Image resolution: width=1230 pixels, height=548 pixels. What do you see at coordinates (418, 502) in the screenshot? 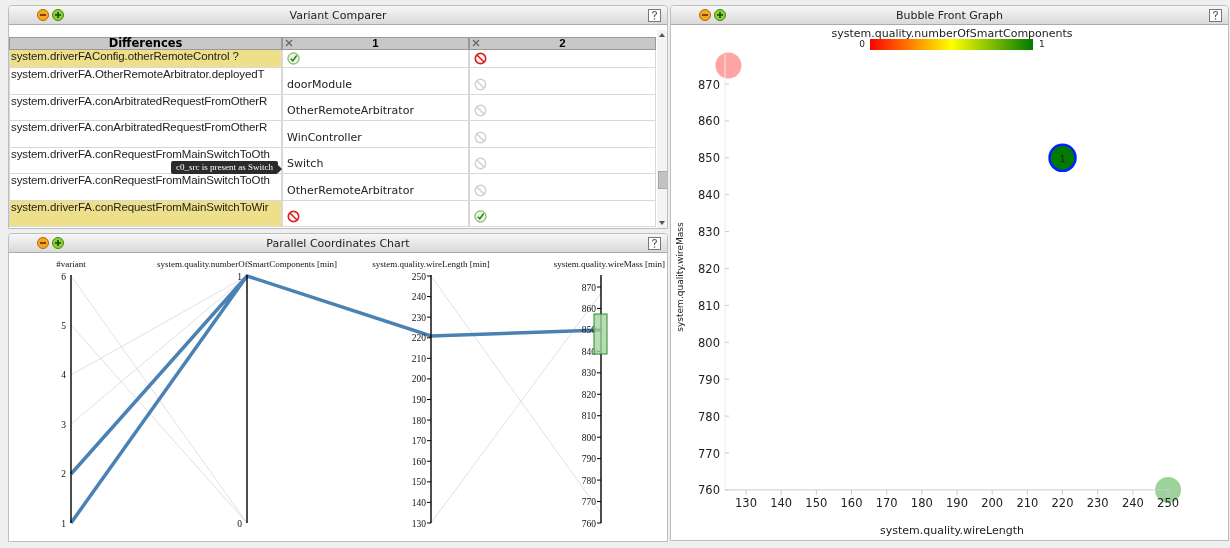
I see `tick-label: 140` at bounding box center [418, 502].